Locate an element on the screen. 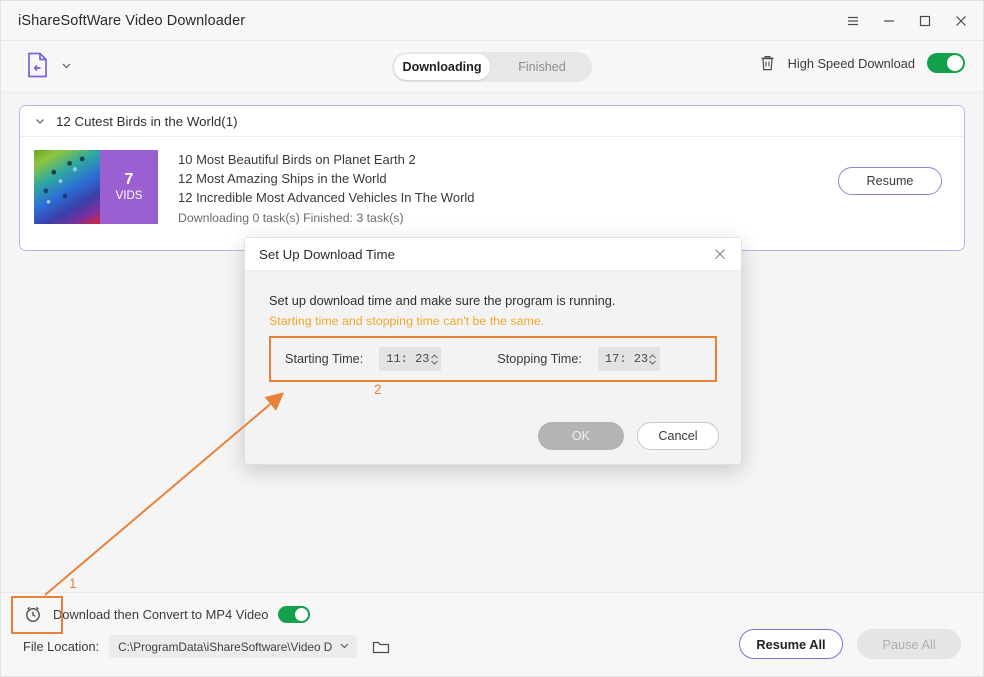 This screenshot has width=984, height=677. convert-to-mp4-label: Download then Convert to MP4 Video is located at coordinates (161, 614).